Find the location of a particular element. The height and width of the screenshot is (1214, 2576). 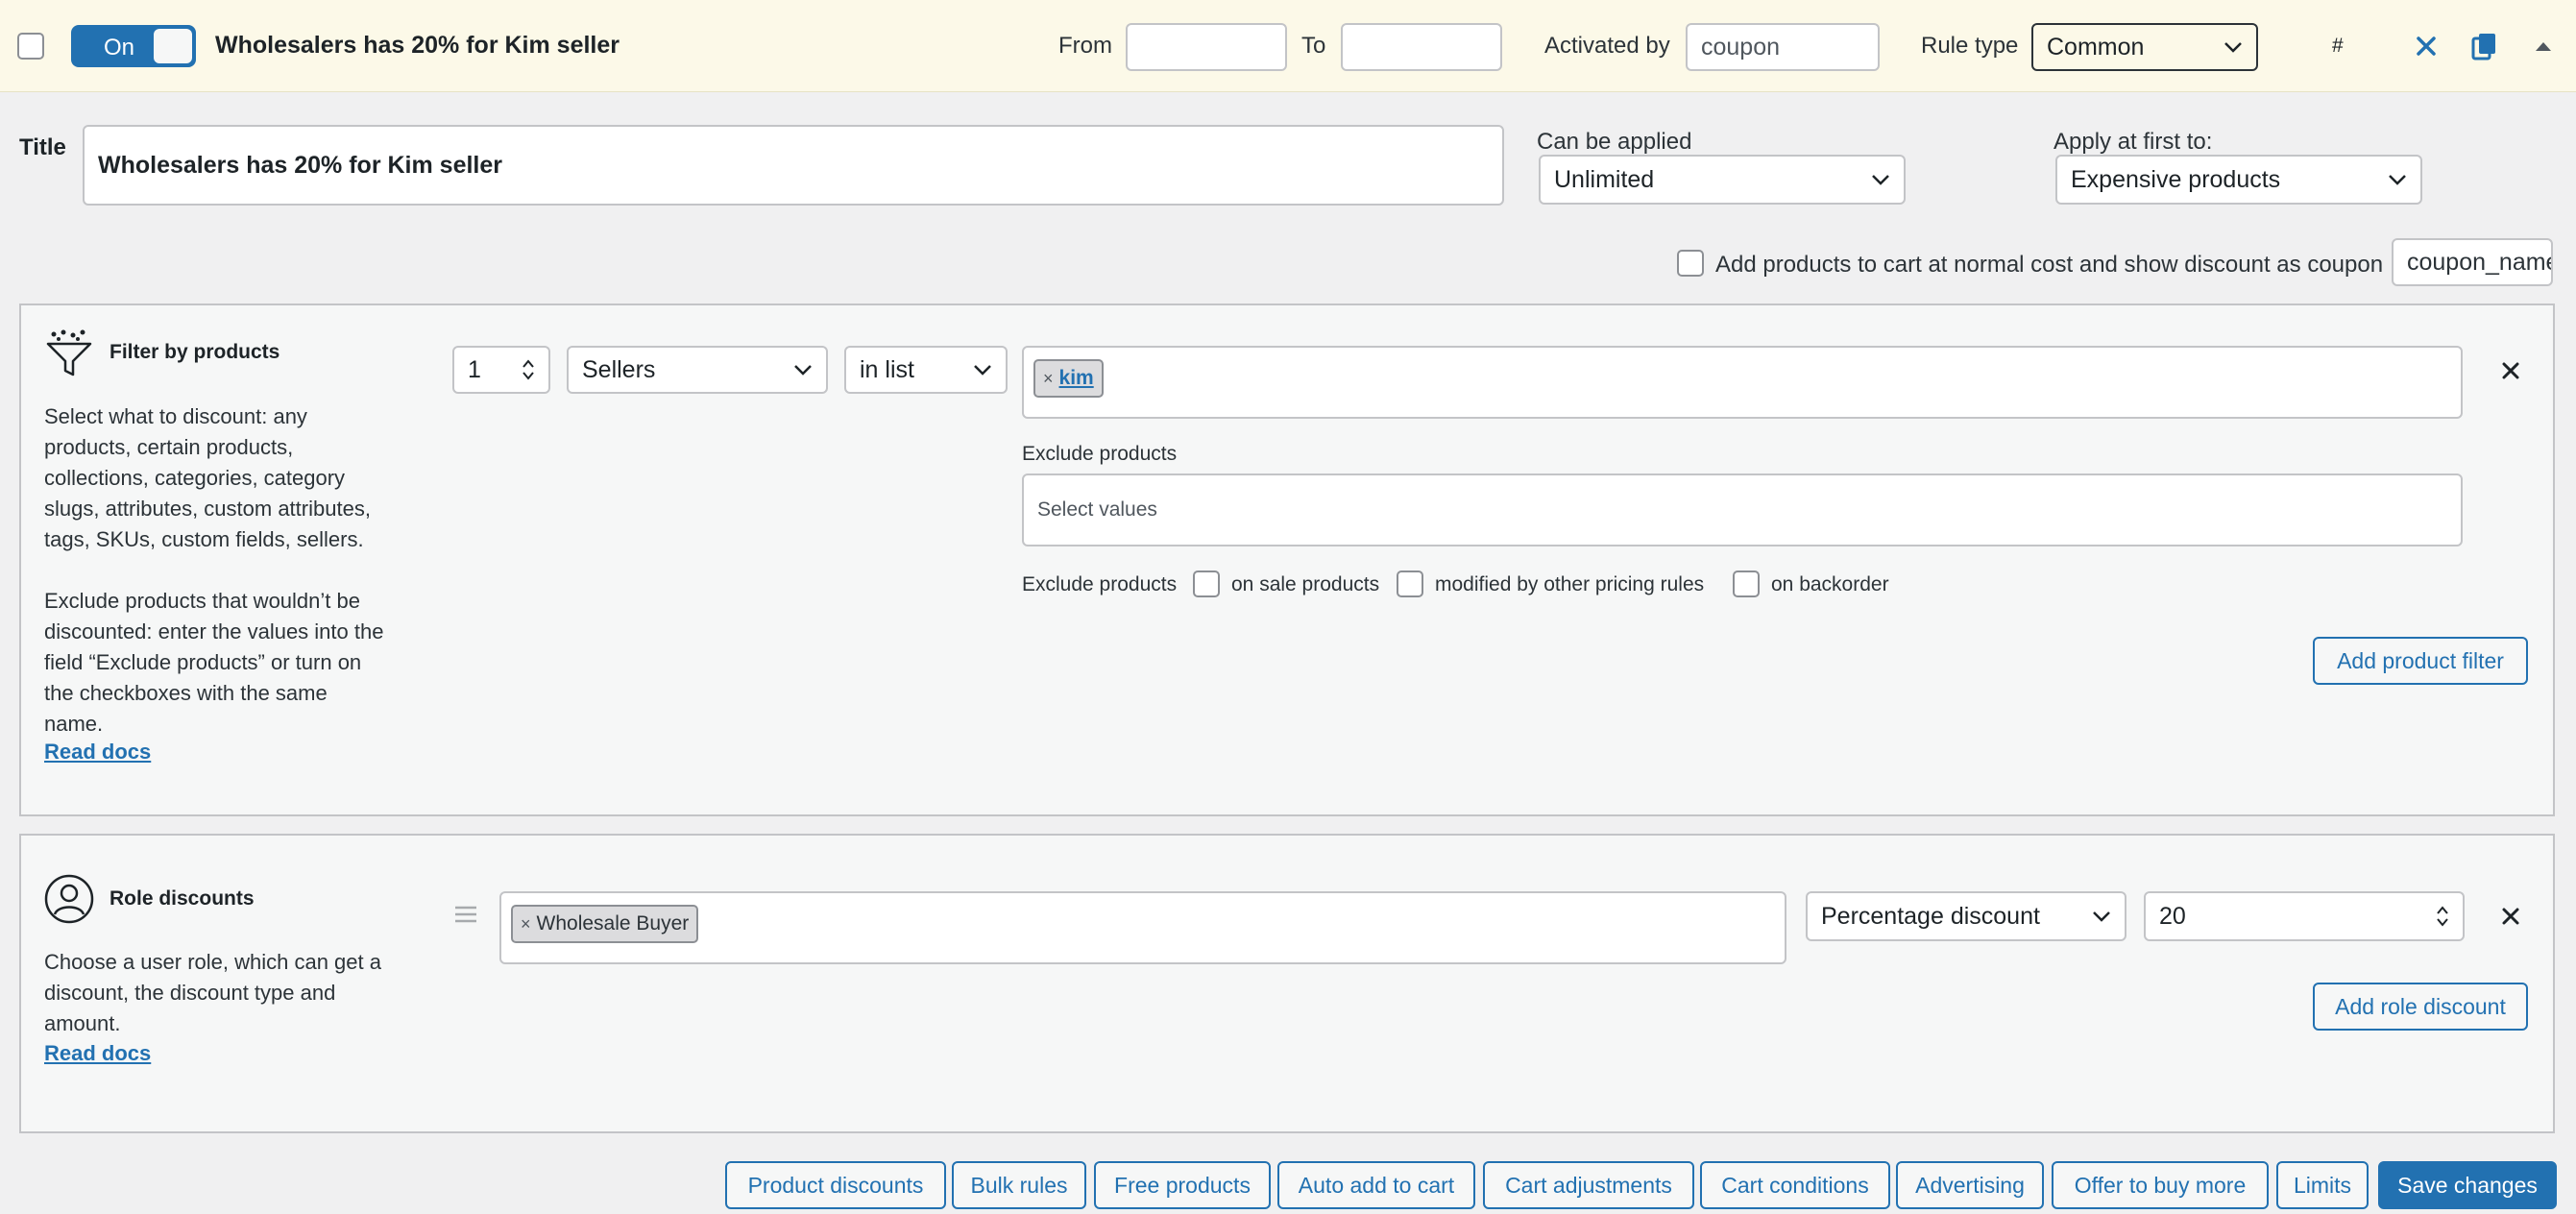

funnel-icon is located at coordinates (69, 353).